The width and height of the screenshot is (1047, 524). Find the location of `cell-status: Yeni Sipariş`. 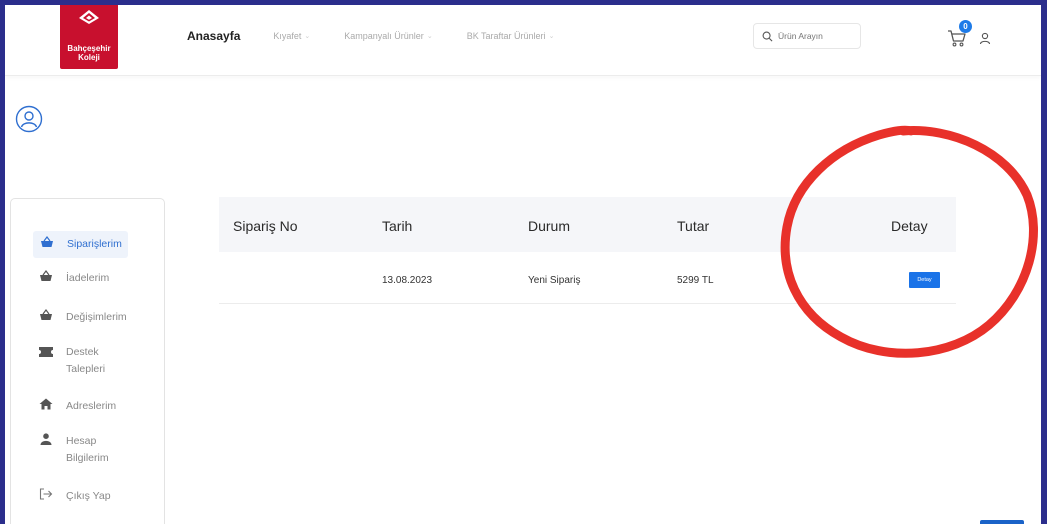

cell-status: Yeni Sipariş is located at coordinates (554, 280).